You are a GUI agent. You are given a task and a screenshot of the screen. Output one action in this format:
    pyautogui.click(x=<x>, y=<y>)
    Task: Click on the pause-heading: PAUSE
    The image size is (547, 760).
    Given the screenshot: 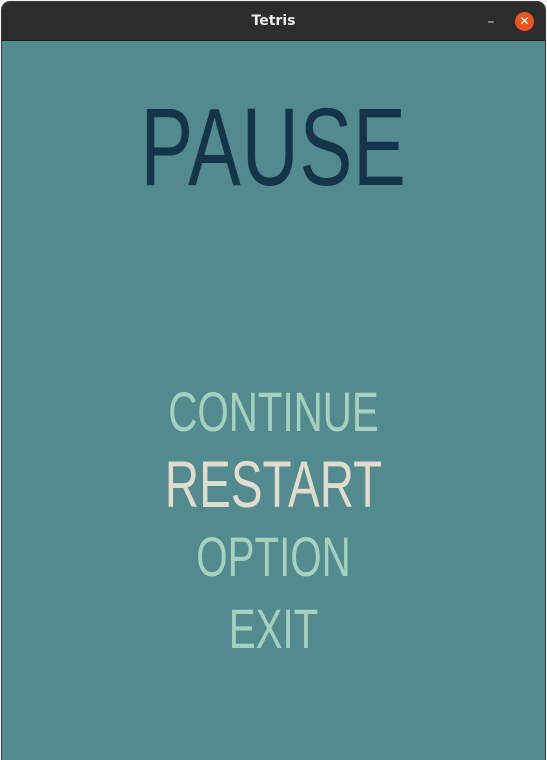 What is the action you would take?
    pyautogui.click(x=273, y=147)
    